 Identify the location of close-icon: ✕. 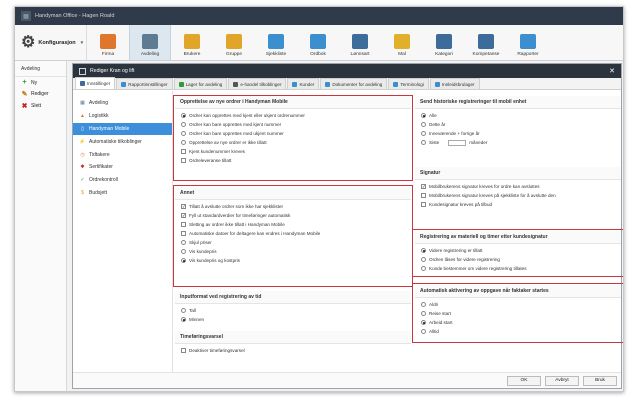
(612, 71).